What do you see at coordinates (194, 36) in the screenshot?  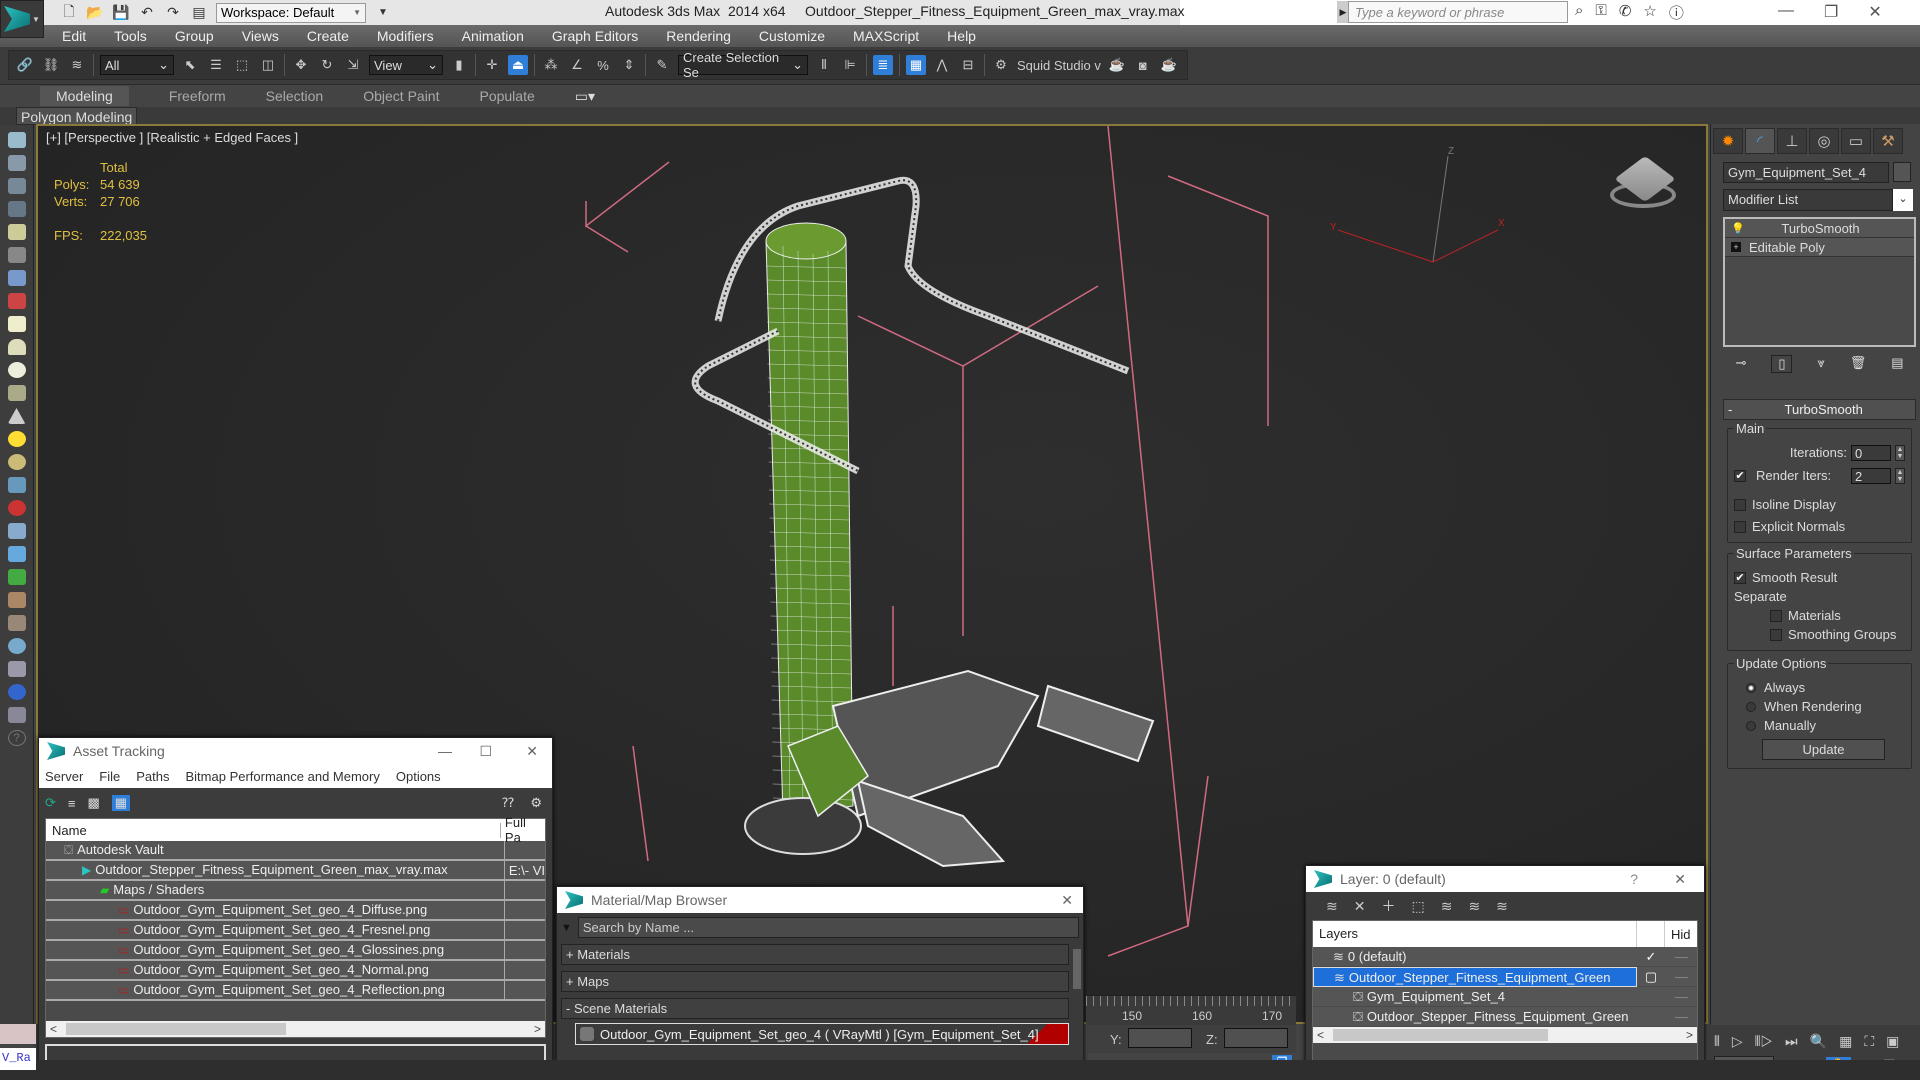 I see `menu-group: Group` at bounding box center [194, 36].